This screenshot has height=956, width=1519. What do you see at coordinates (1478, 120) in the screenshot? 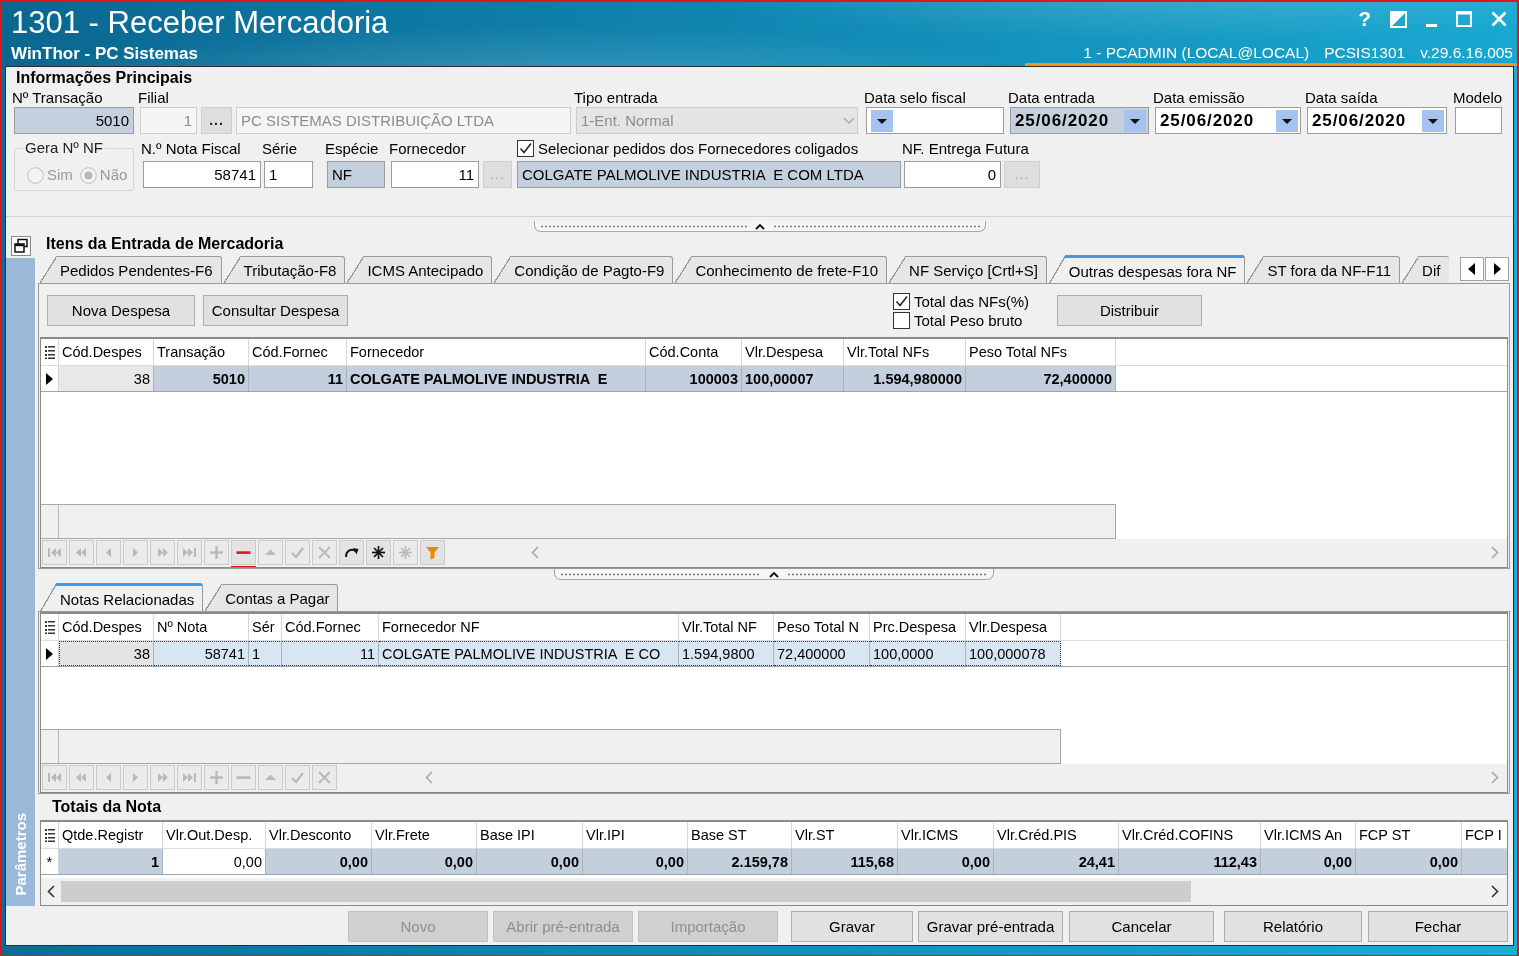
I see `input-field` at bounding box center [1478, 120].